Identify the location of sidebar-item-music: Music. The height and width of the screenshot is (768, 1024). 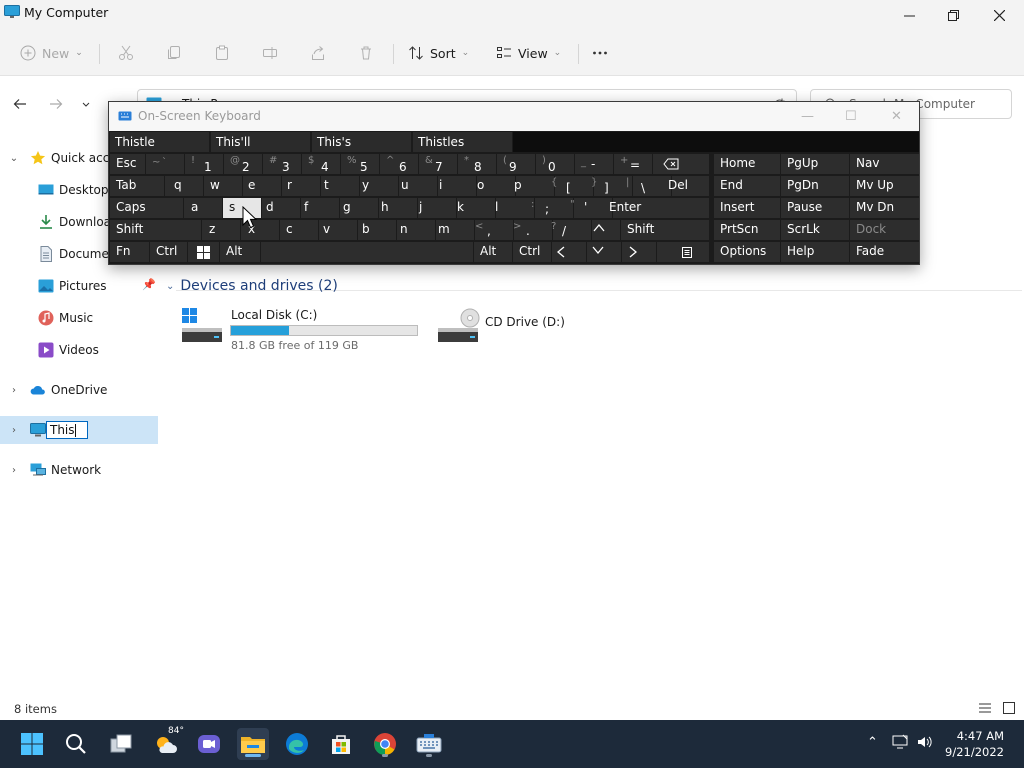
(79, 318).